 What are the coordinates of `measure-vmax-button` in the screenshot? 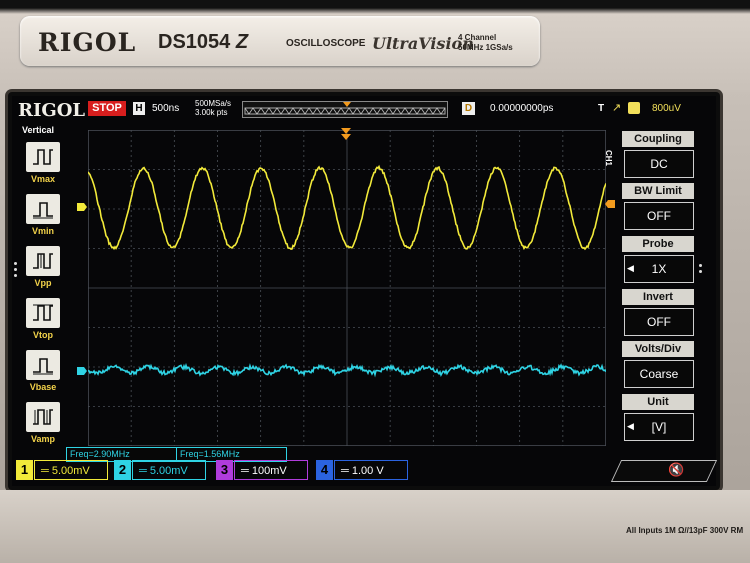 It's located at (43, 157).